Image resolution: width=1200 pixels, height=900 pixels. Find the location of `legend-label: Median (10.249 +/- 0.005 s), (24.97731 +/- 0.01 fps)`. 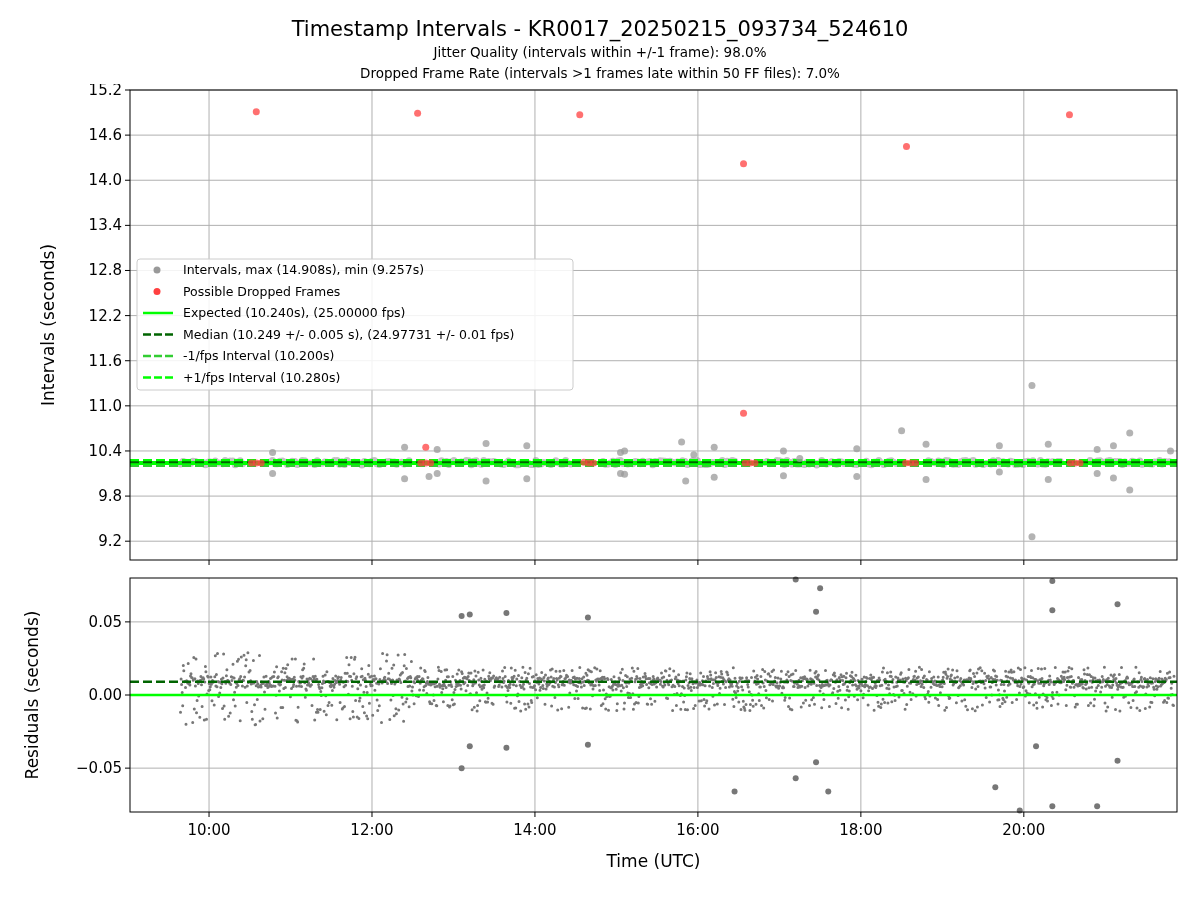

legend-label: Median (10.249 +/- 0.005 s), (24.97731 +/- 0.01 fps) is located at coordinates (349, 334).